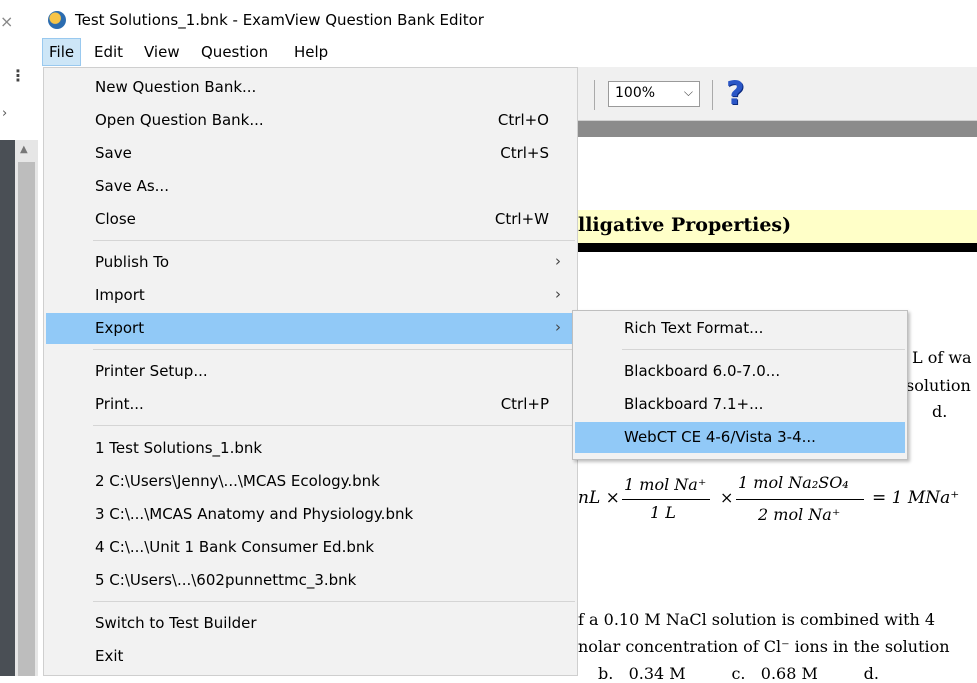  I want to click on zoom-select: 100% ⌵, so click(654, 94).